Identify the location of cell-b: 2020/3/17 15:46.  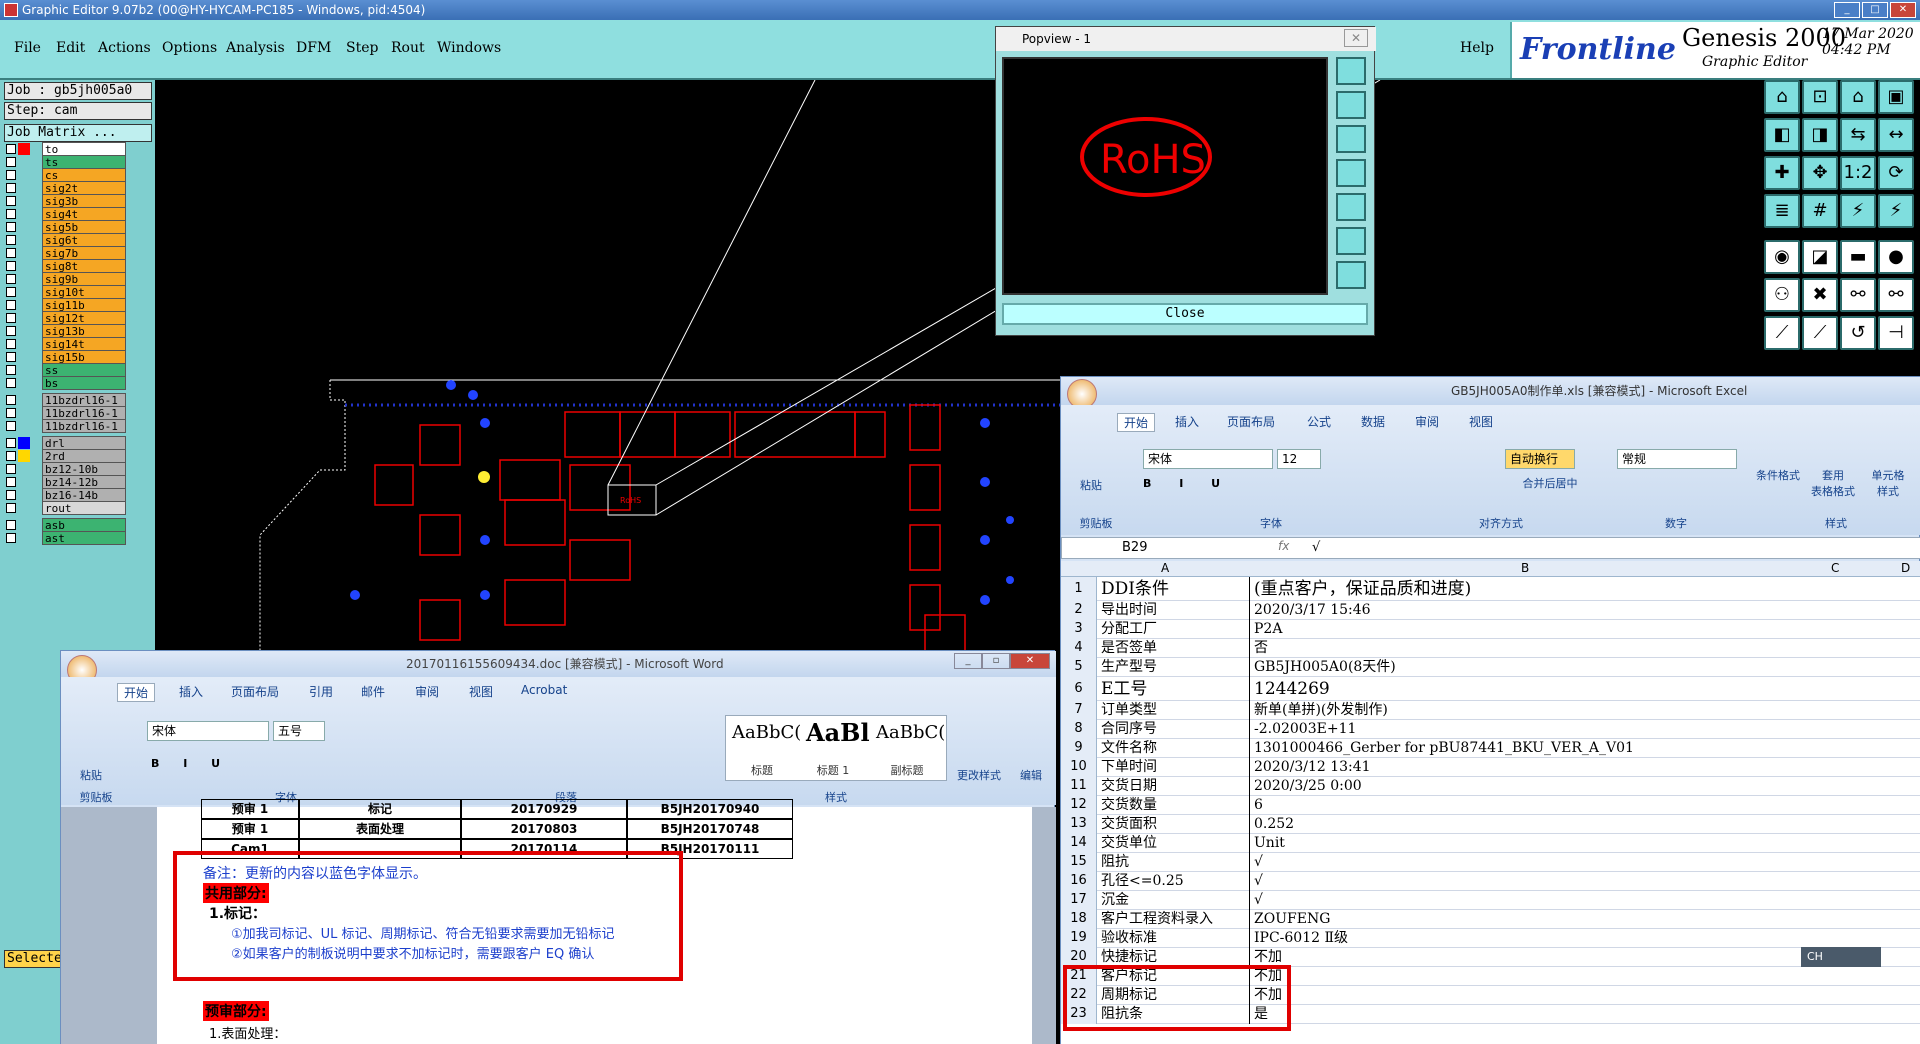
(1529, 610).